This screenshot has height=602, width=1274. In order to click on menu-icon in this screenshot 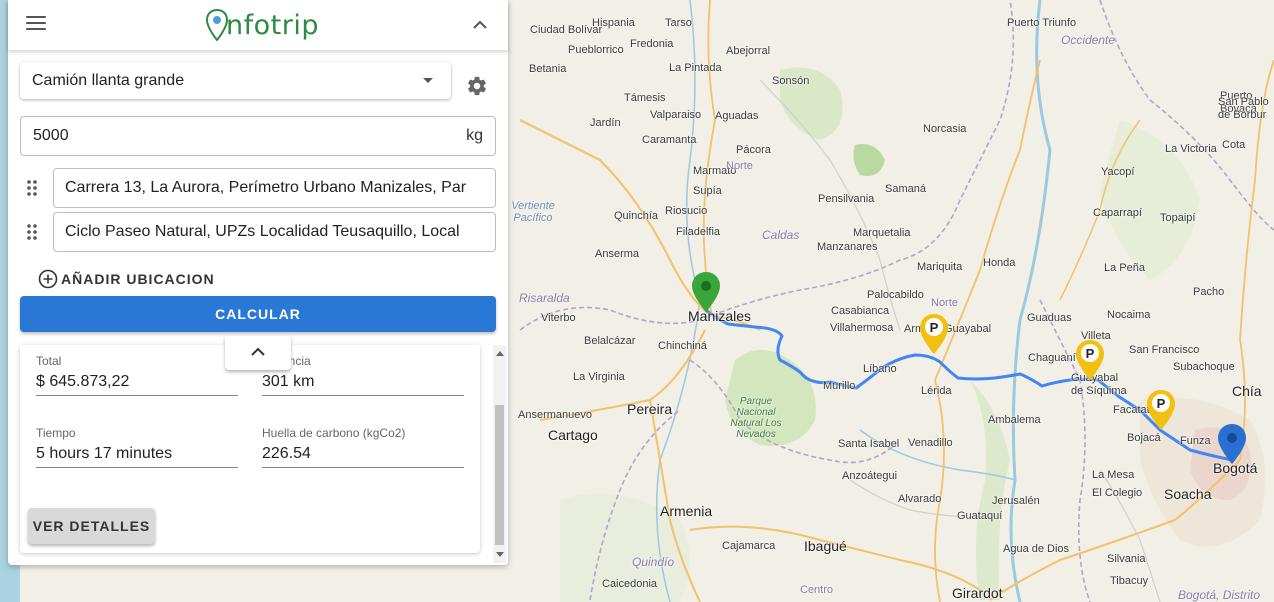, I will do `click(36, 24)`.